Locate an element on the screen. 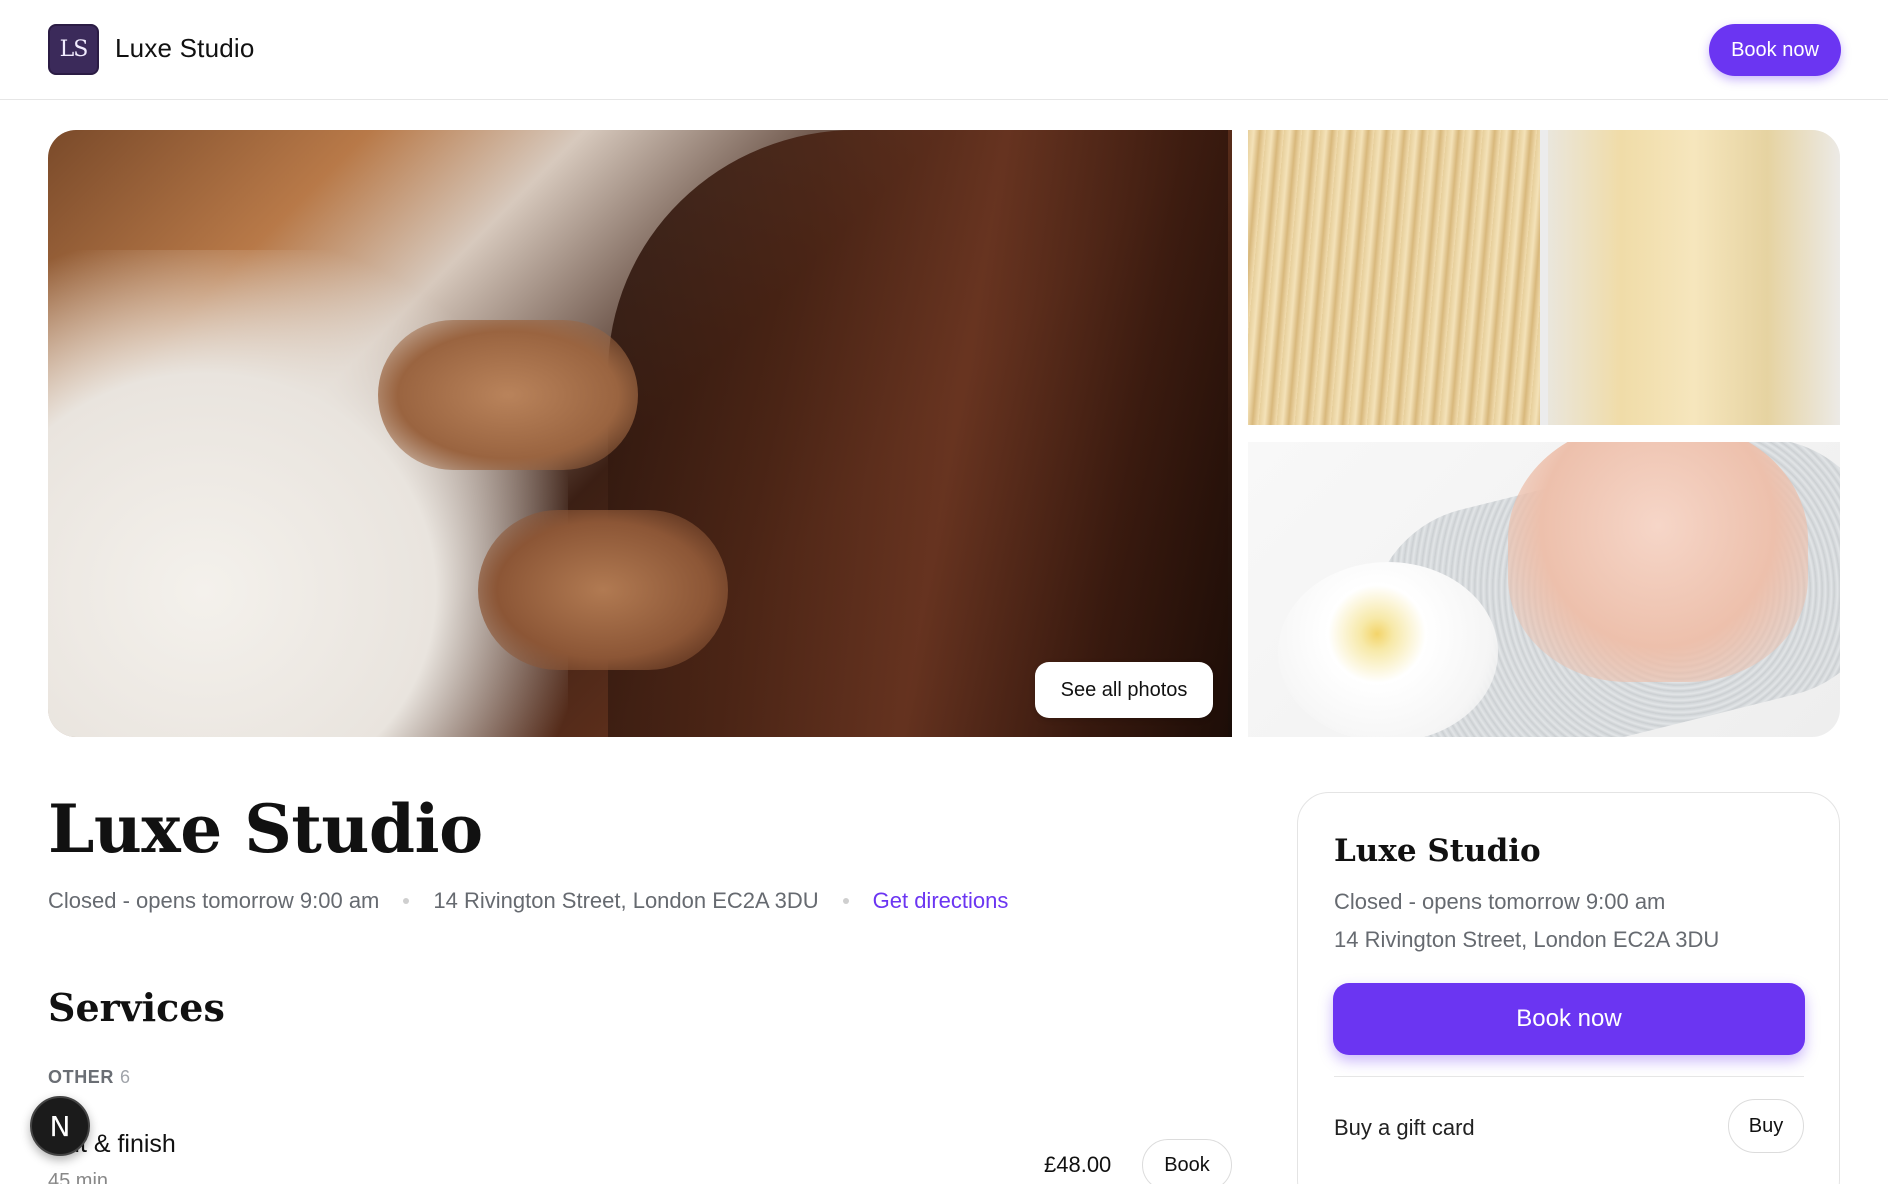  opening-status: Closed - opens tomorrow 9:00 am is located at coordinates (214, 900).